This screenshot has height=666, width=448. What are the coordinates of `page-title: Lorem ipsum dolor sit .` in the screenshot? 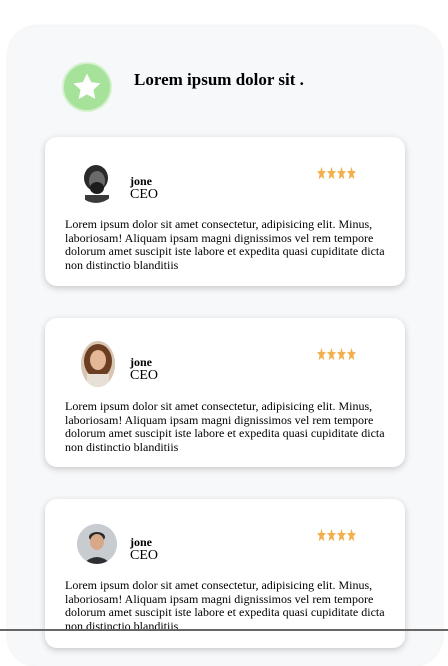 It's located at (219, 79).